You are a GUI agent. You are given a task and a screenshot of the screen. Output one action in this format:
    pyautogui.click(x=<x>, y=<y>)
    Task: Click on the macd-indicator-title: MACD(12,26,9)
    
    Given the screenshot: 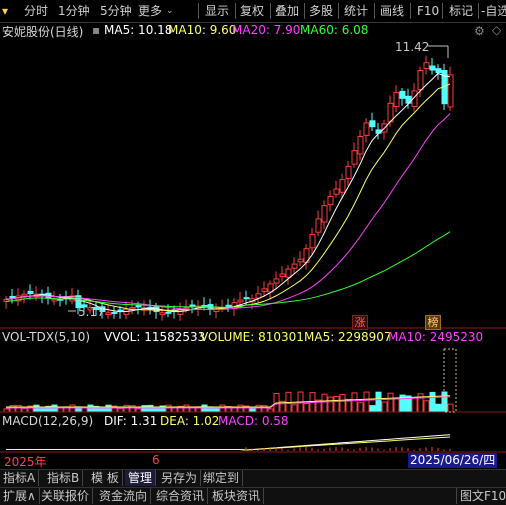 What is the action you would take?
    pyautogui.click(x=47, y=421)
    